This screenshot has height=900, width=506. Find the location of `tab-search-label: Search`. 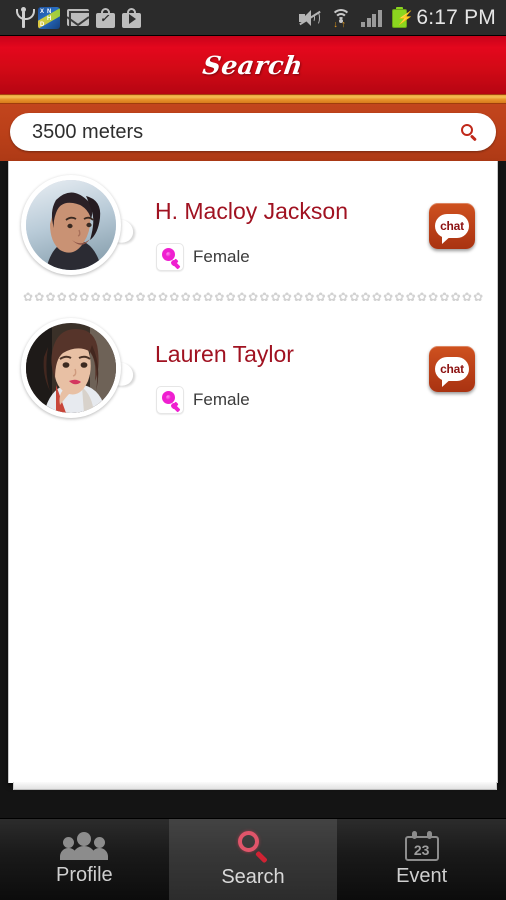

tab-search-label: Search is located at coordinates (253, 877).